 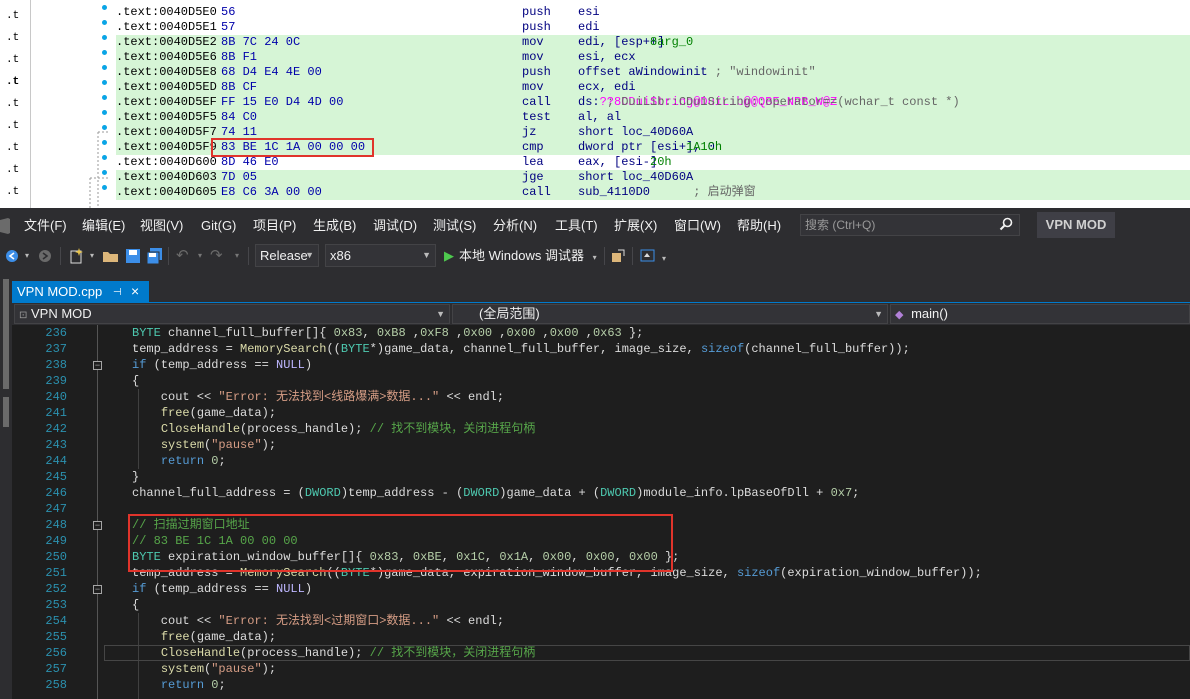 What do you see at coordinates (61, 313) in the screenshot?
I see `project-scope-value: VPN MOD` at bounding box center [61, 313].